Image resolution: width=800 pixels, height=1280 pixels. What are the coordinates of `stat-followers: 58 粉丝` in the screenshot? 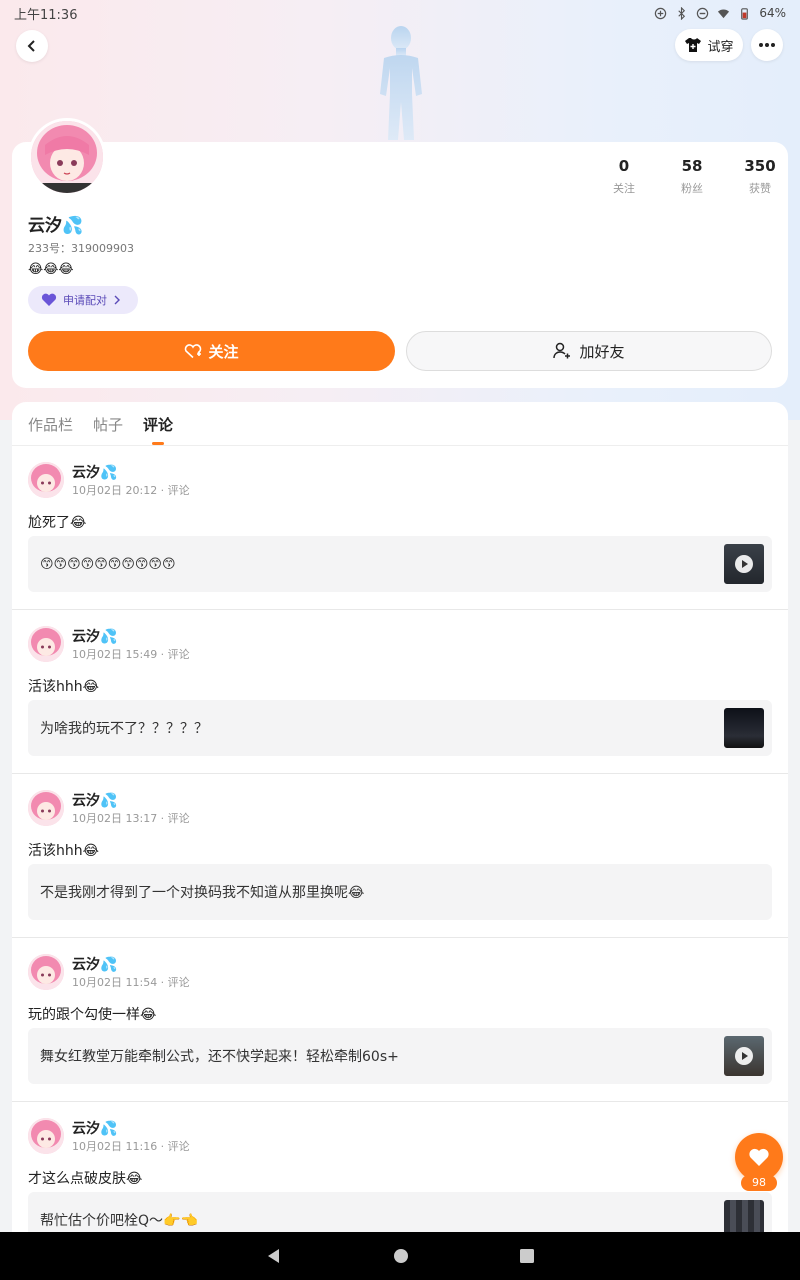 It's located at (692, 176).